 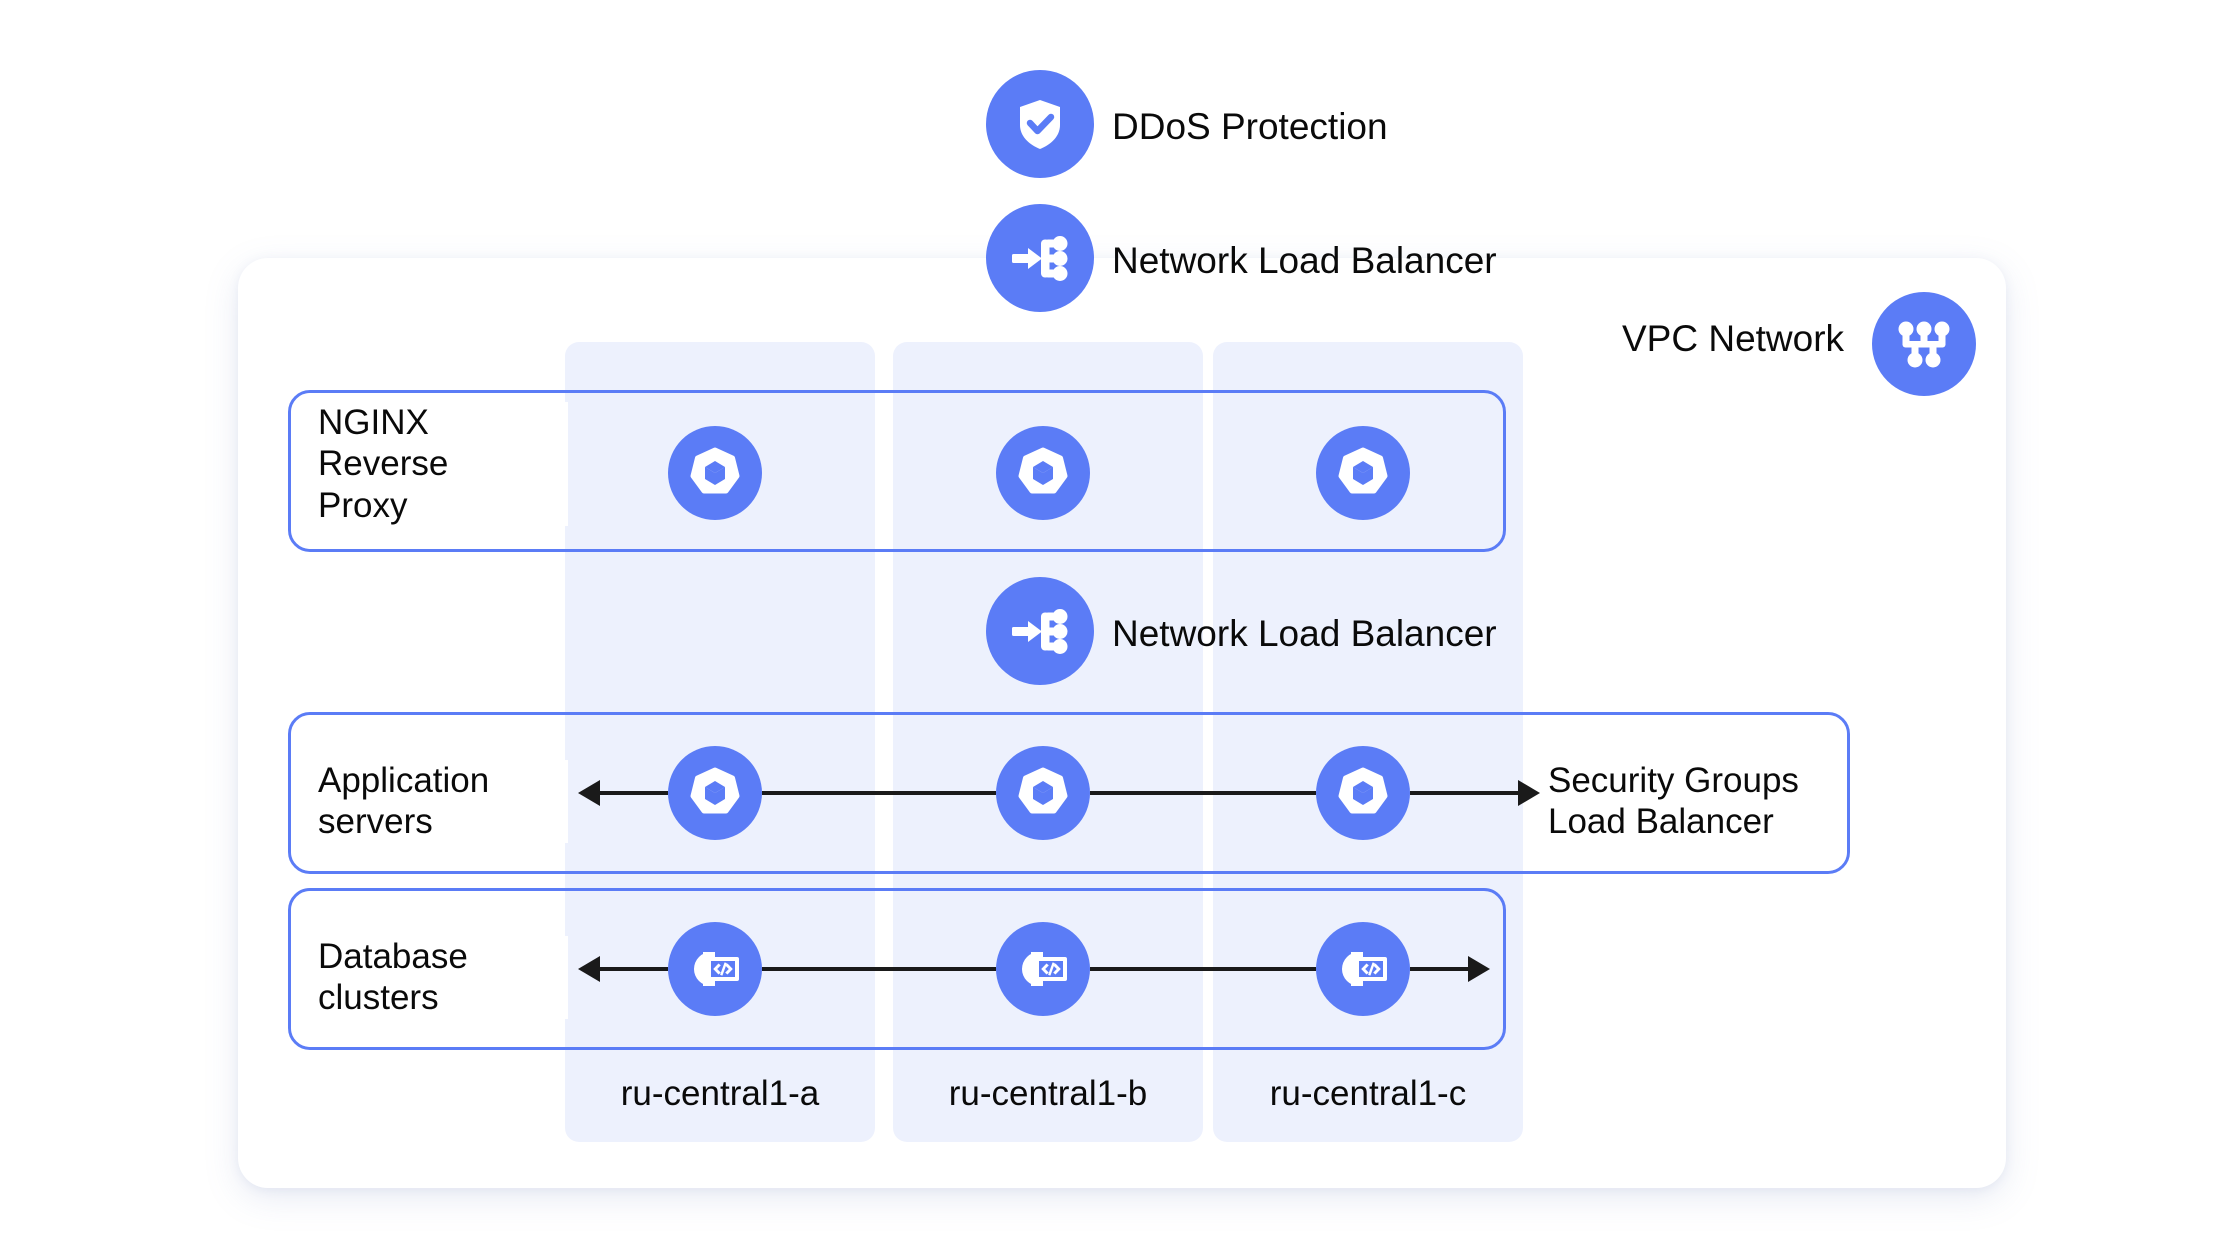 I want to click on security-groups-load-balancer-label: Security Groups Load Balancer, so click(x=1673, y=801).